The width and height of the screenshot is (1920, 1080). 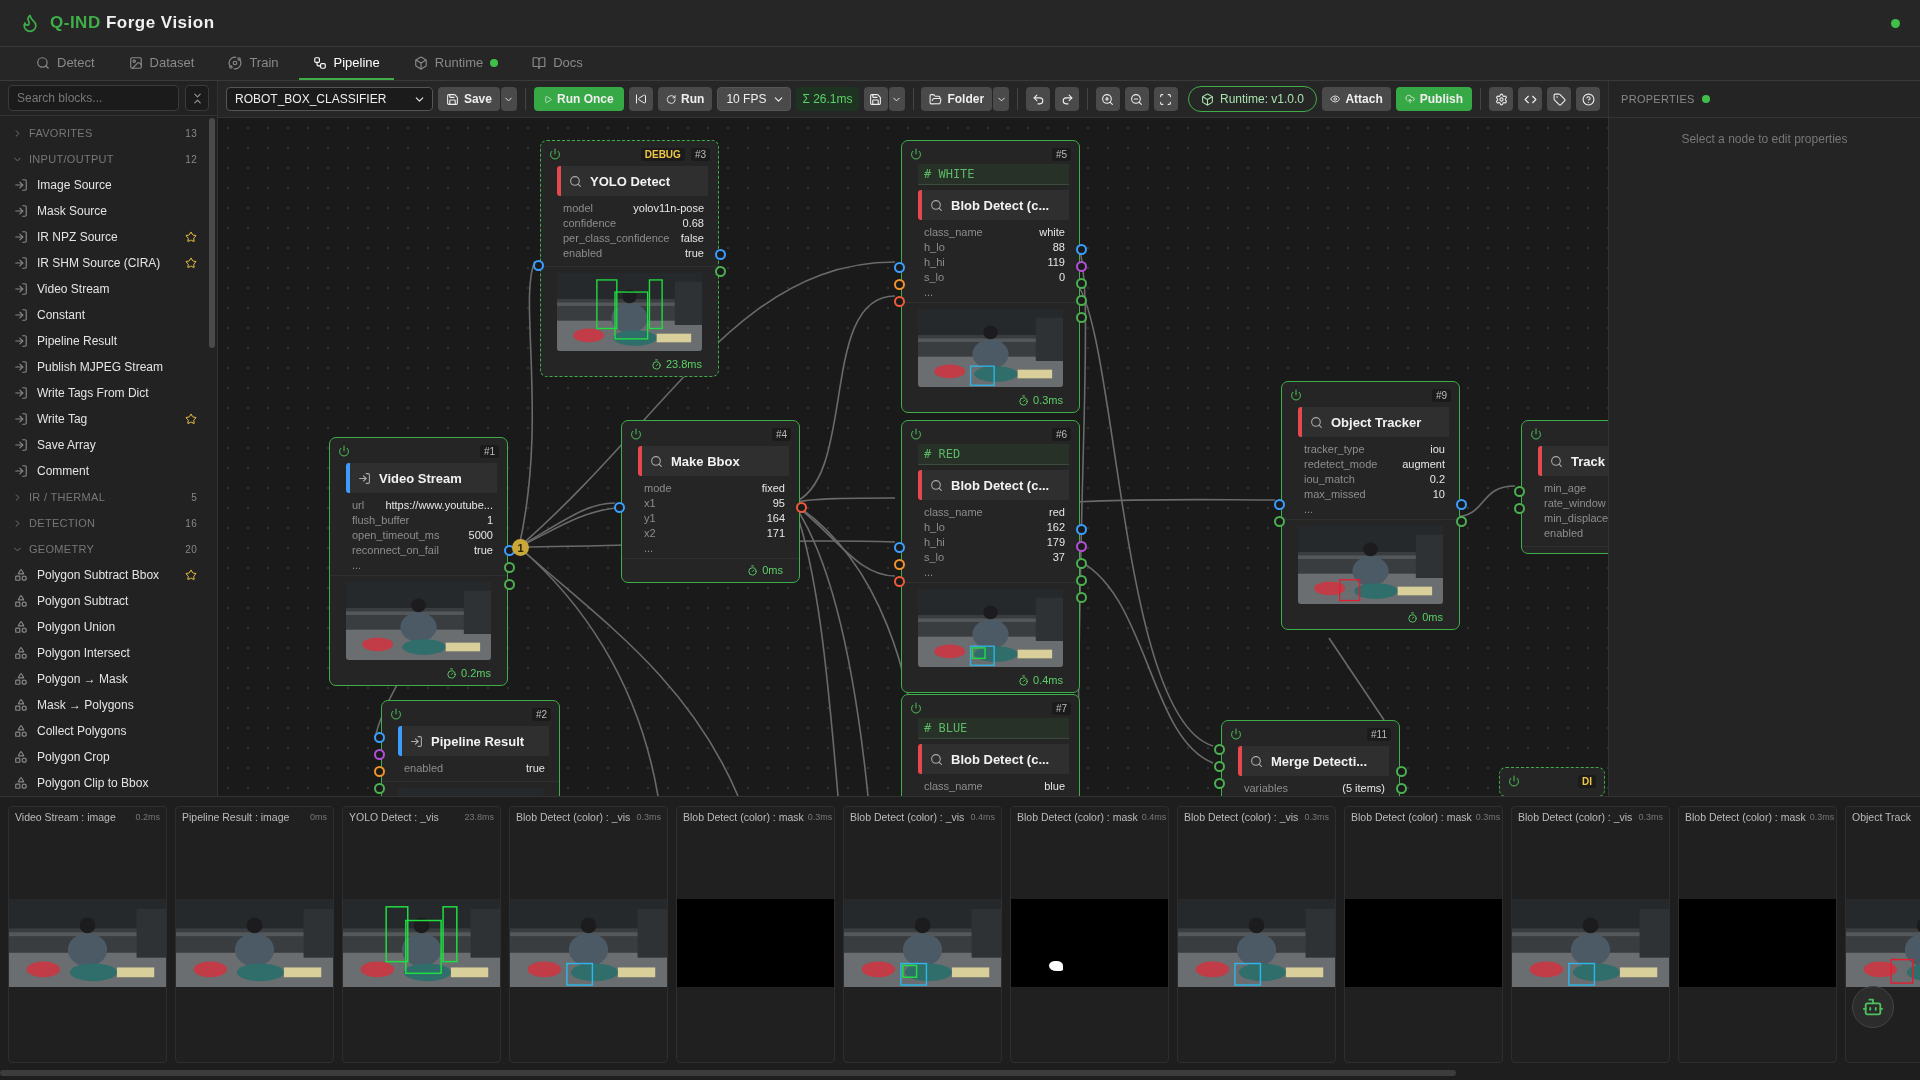 I want to click on pipeline-node: #5 # WHITE Blob Detect (c... class_name white h_lo 88 h_hi 119 s_lo 0 ... 0.3ms, so click(x=990, y=276).